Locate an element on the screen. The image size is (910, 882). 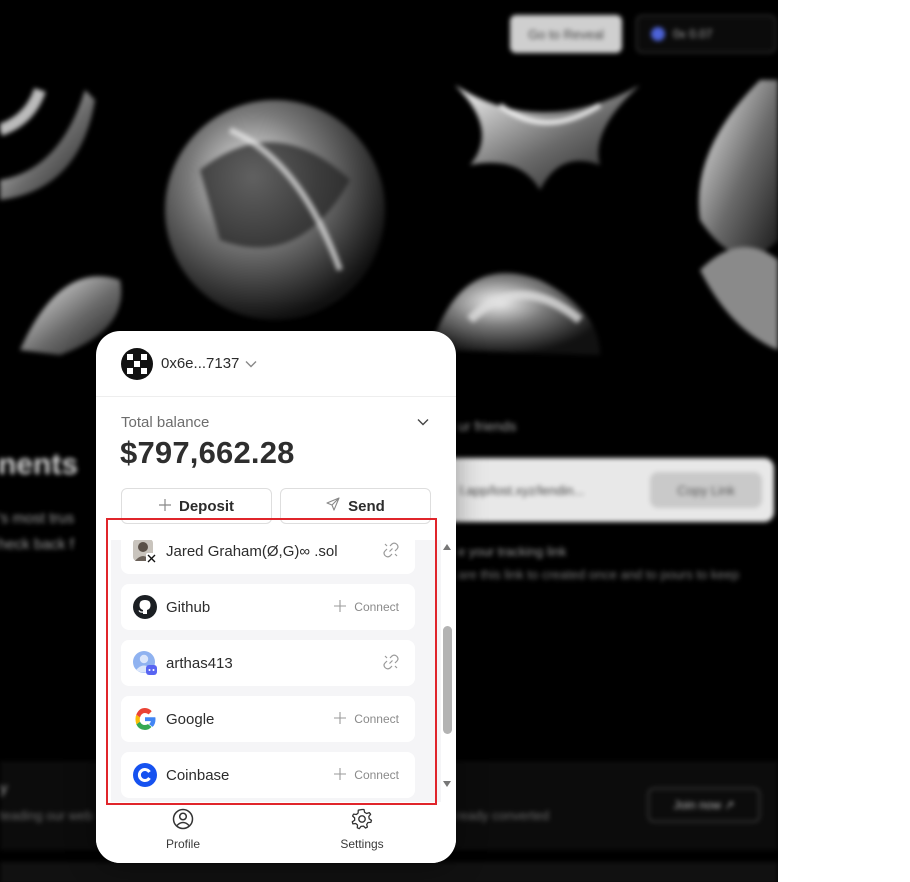
list-item-github: Github Connect is located at coordinates (268, 607).